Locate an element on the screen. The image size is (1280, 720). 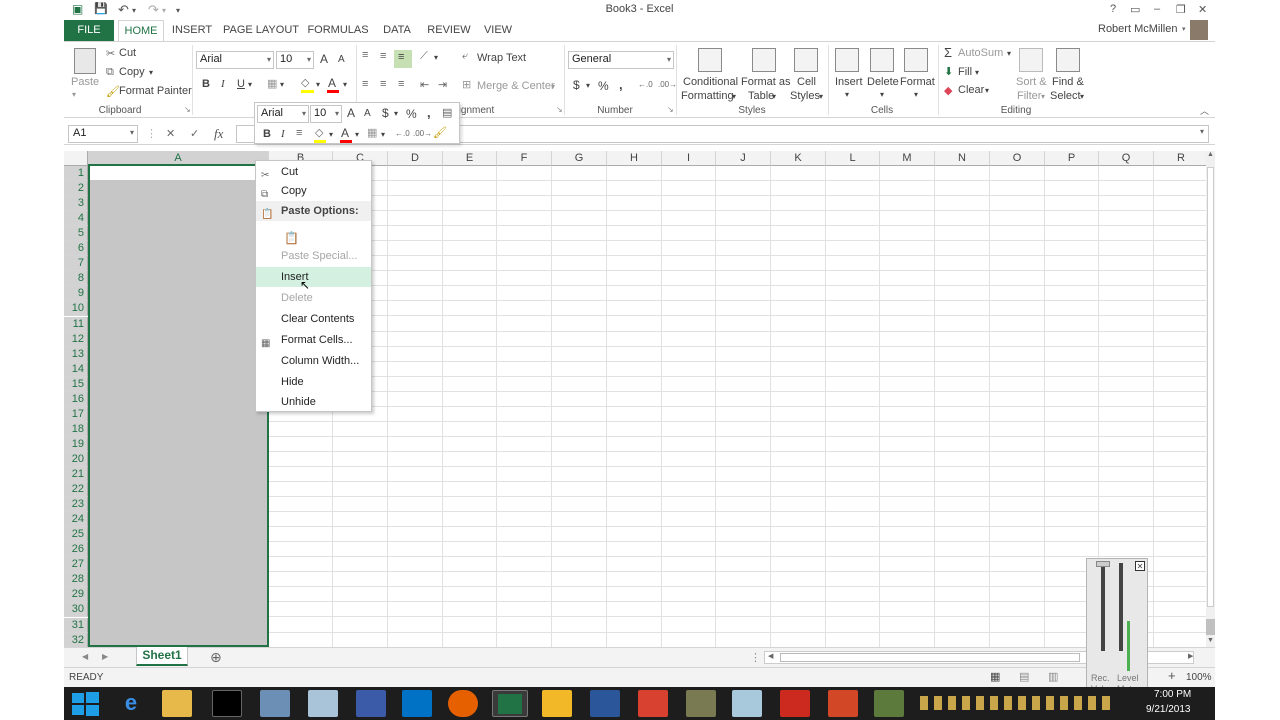
row-header-26: 26 is located at coordinates (76, 550).